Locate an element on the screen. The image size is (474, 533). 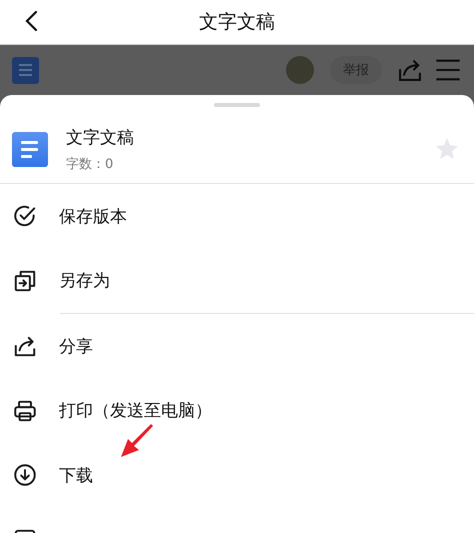
menu-item: 下载 is located at coordinates (237, 475).